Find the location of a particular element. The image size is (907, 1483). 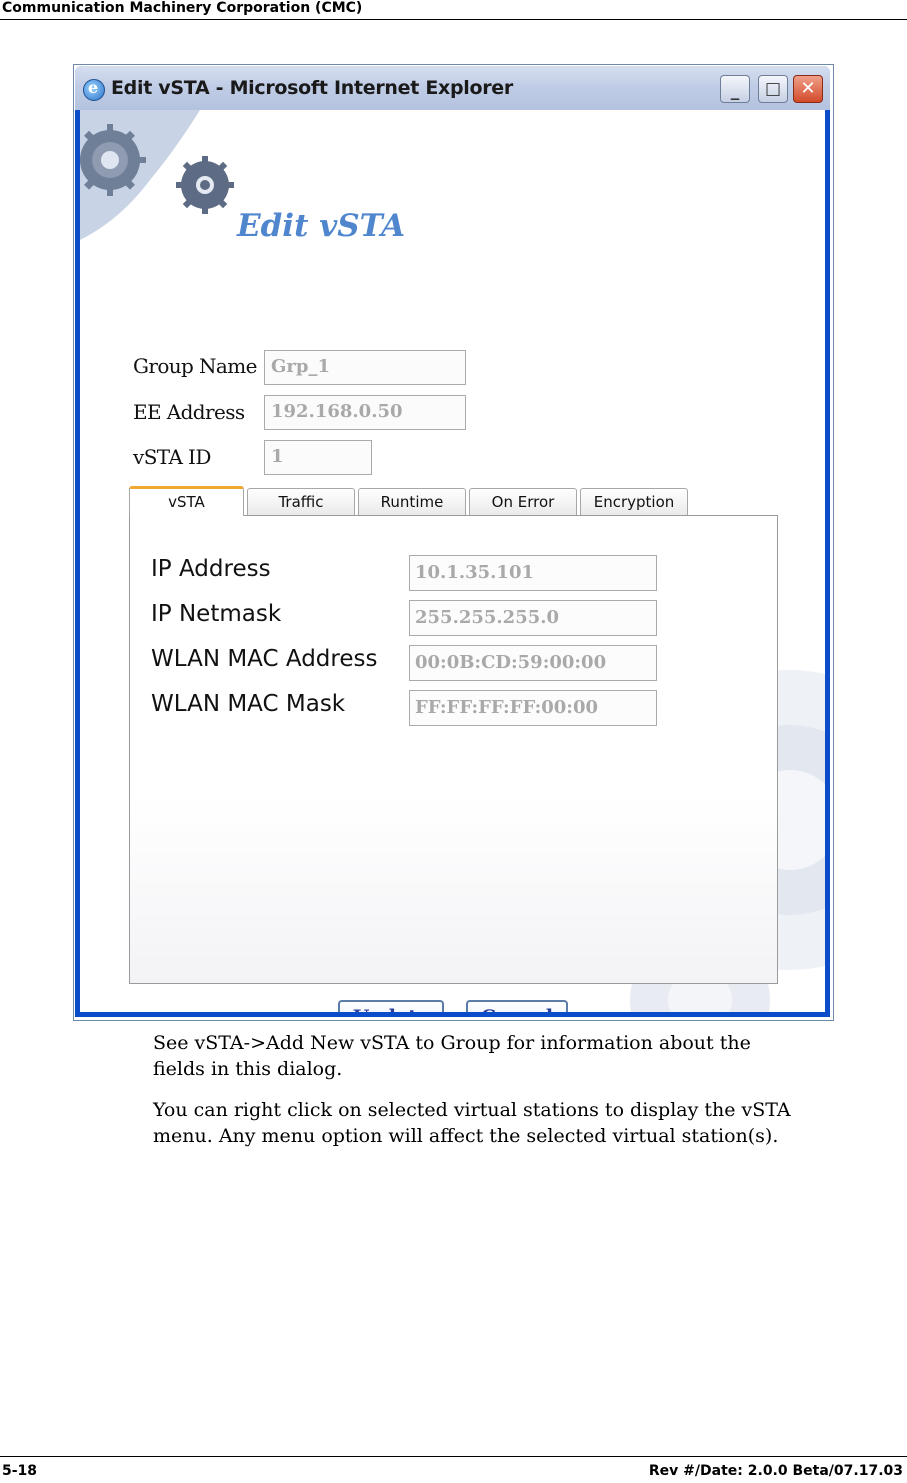

minimize-icon: _ is located at coordinates (735, 91).